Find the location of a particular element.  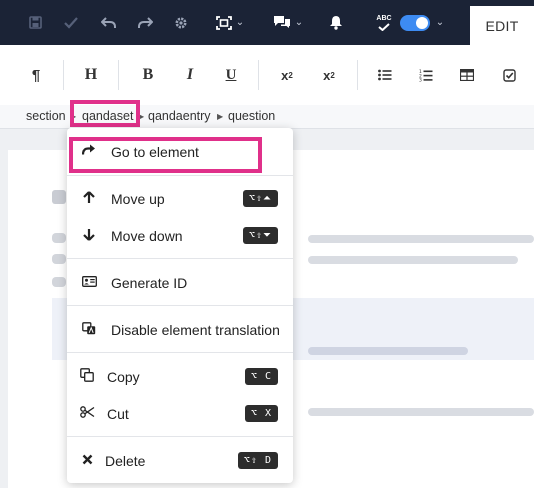

scissors-icon is located at coordinates (87, 413).